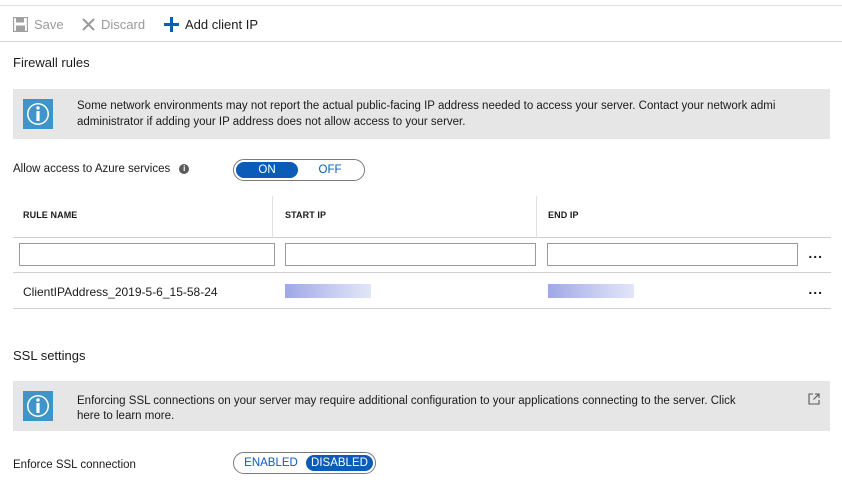  I want to click on toggle-on-option: ON, so click(267, 170).